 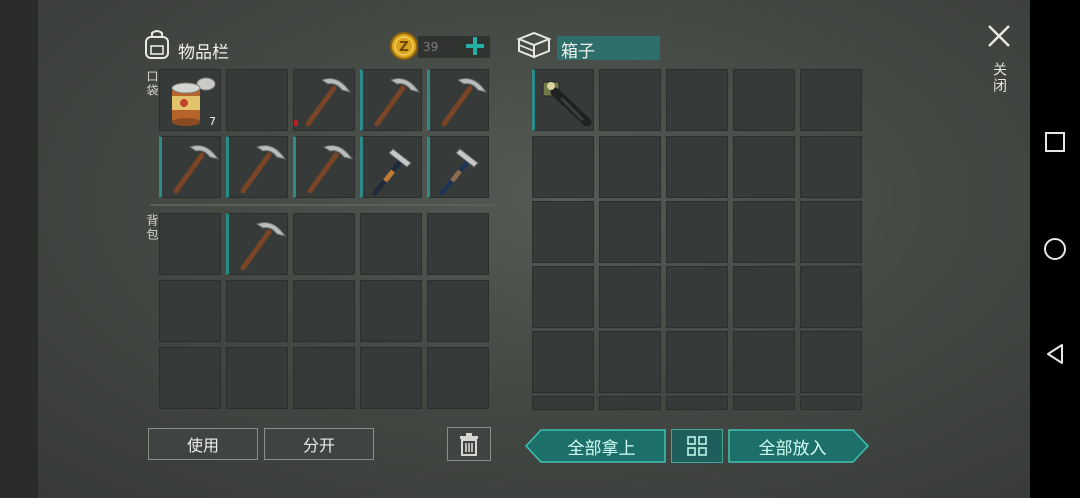 What do you see at coordinates (792, 448) in the screenshot?
I see `put-all-label: 全部放入` at bounding box center [792, 448].